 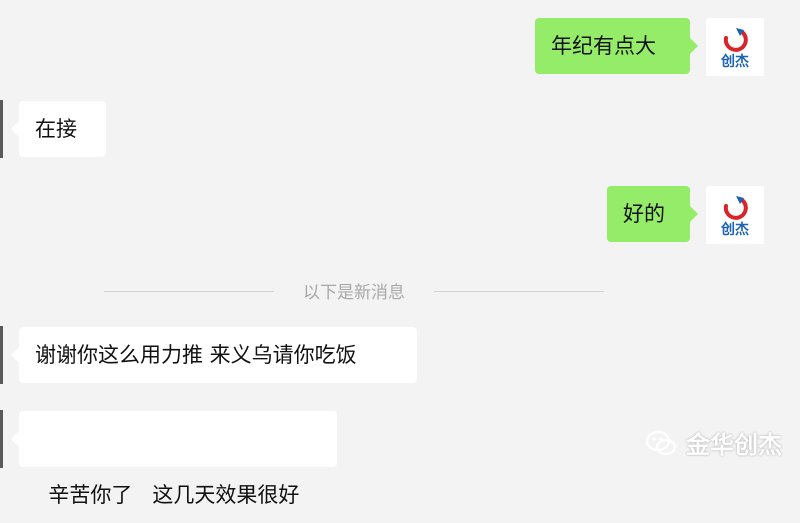 I want to click on new-messages-label: 以下是新消息, so click(x=354, y=293).